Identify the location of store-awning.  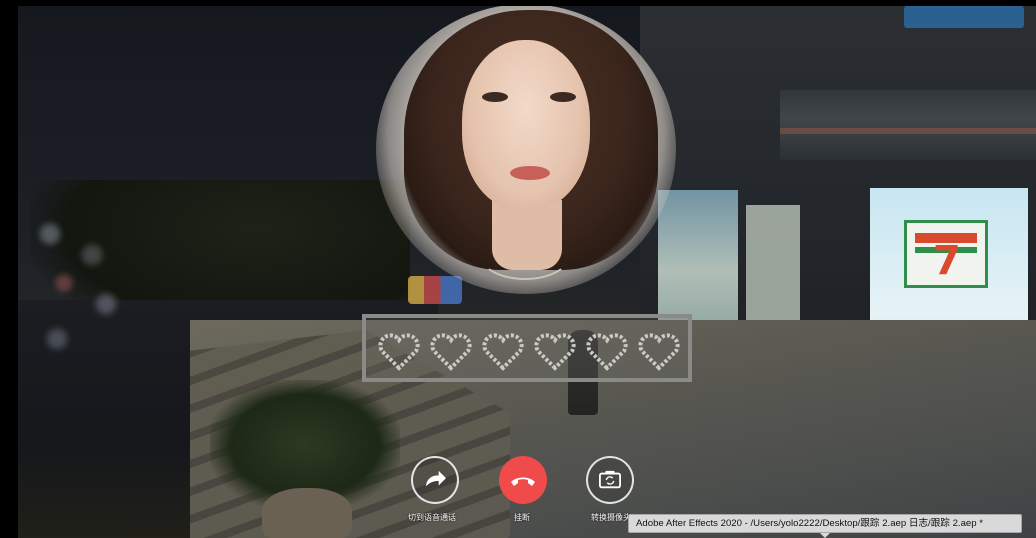
(908, 125).